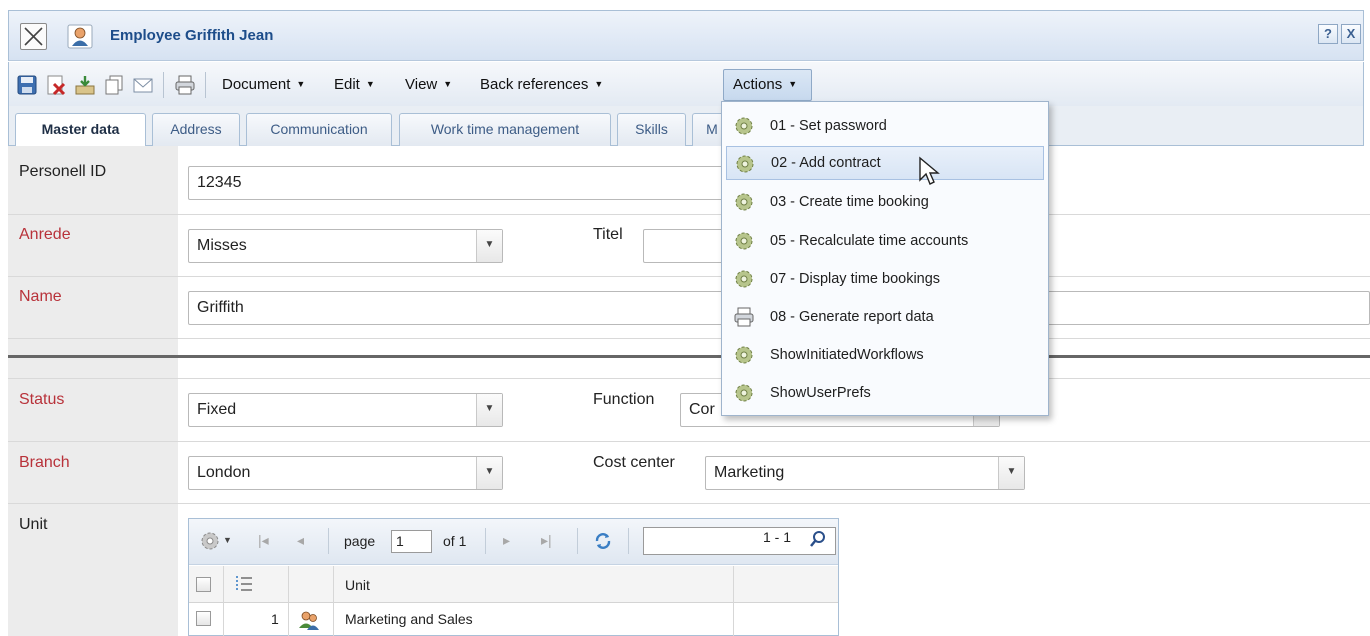 This screenshot has height=636, width=1370. What do you see at coordinates (27, 85) in the screenshot?
I see `save-icon` at bounding box center [27, 85].